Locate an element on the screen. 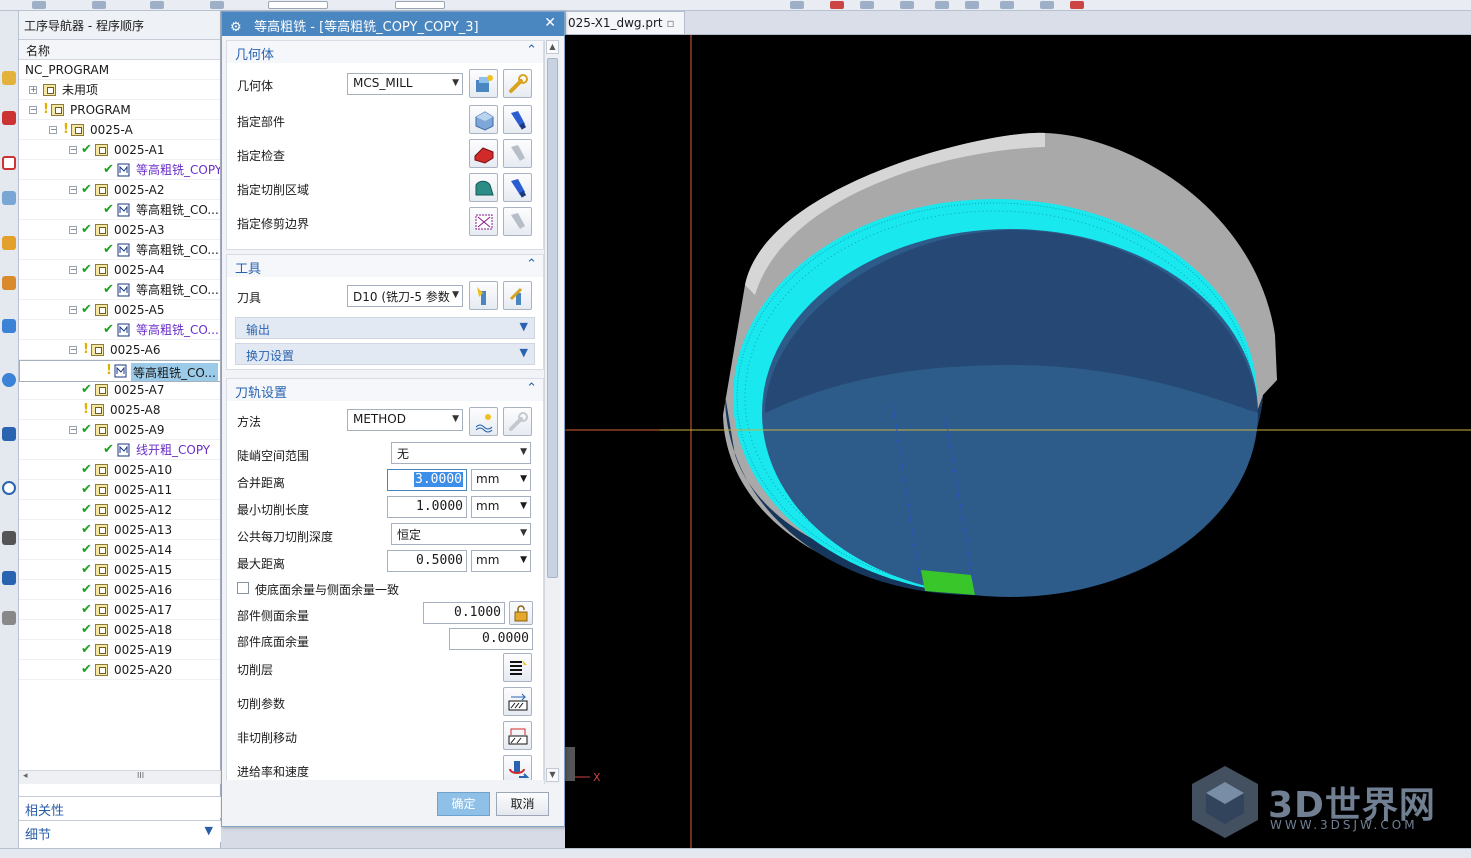 This screenshot has width=1471, height=858. method-select: METHOD ▼ is located at coordinates (405, 420).